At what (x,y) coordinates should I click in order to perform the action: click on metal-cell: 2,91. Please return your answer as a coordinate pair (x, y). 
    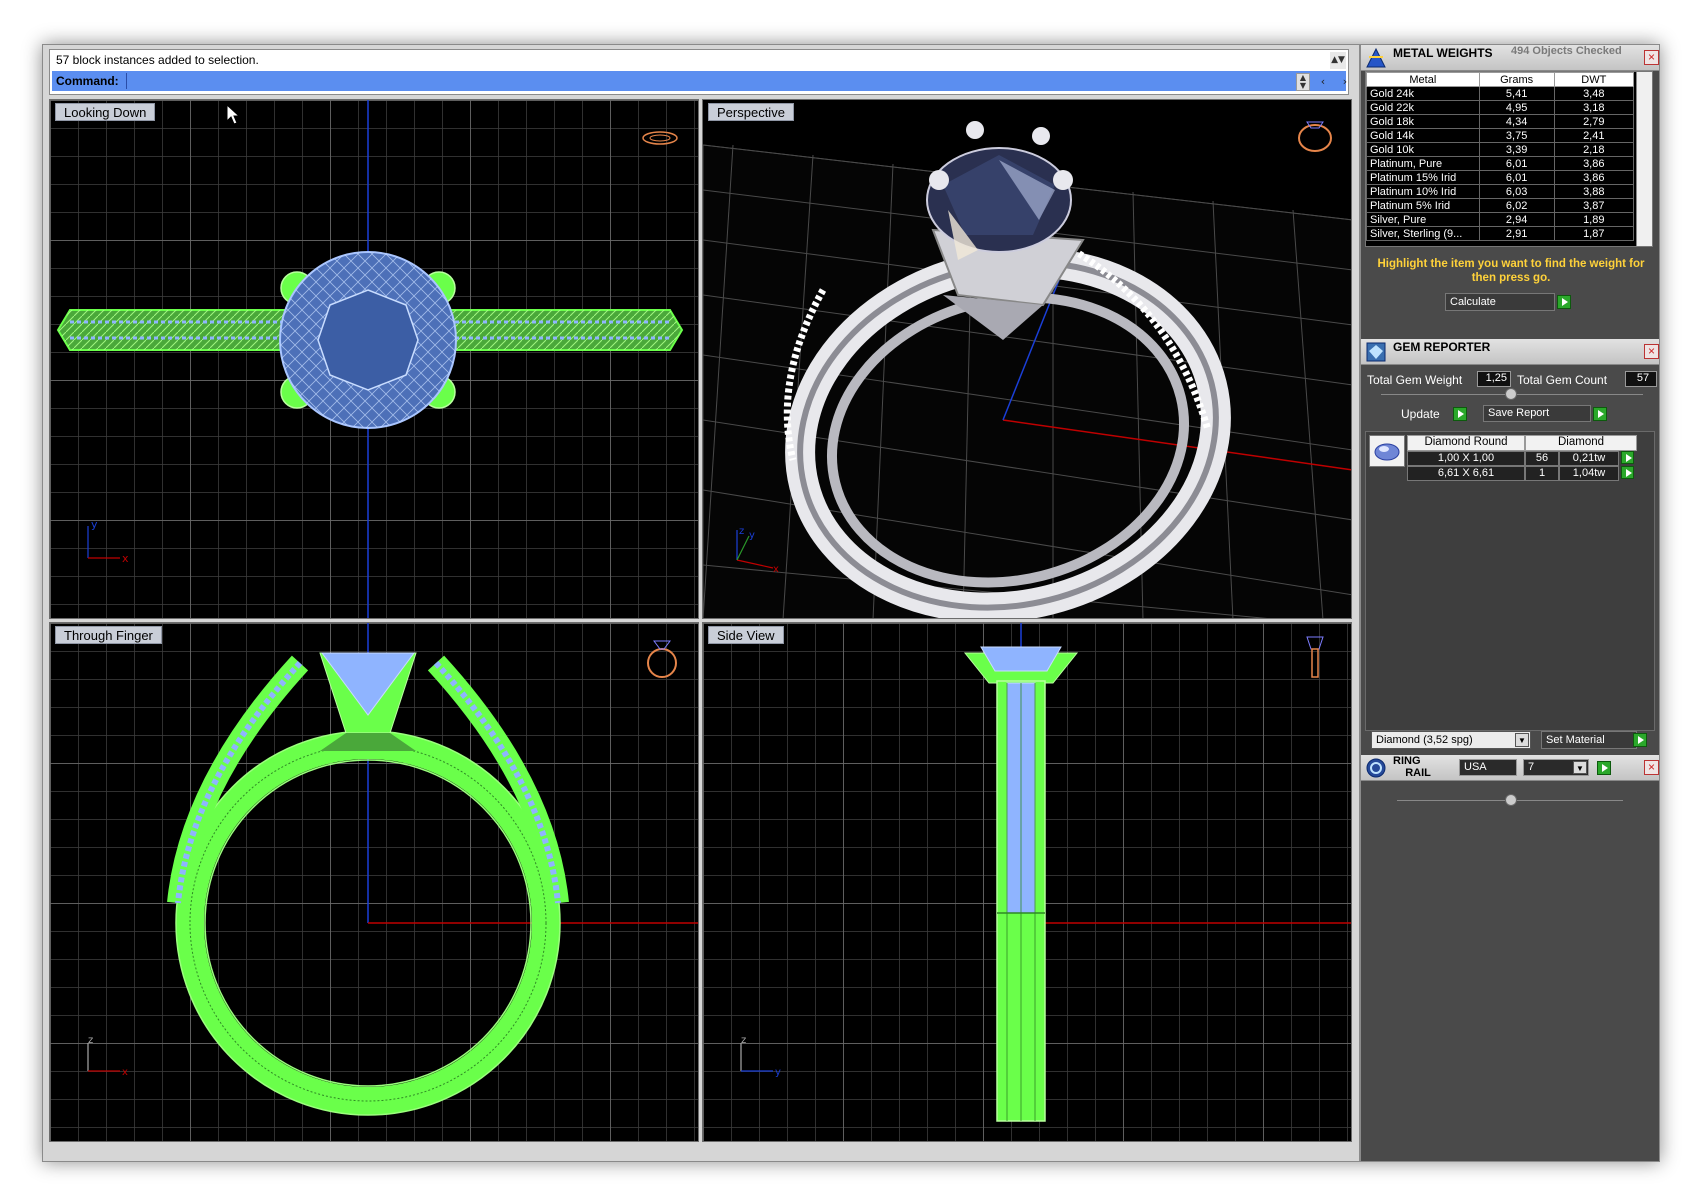
    Looking at the image, I should click on (1516, 233).